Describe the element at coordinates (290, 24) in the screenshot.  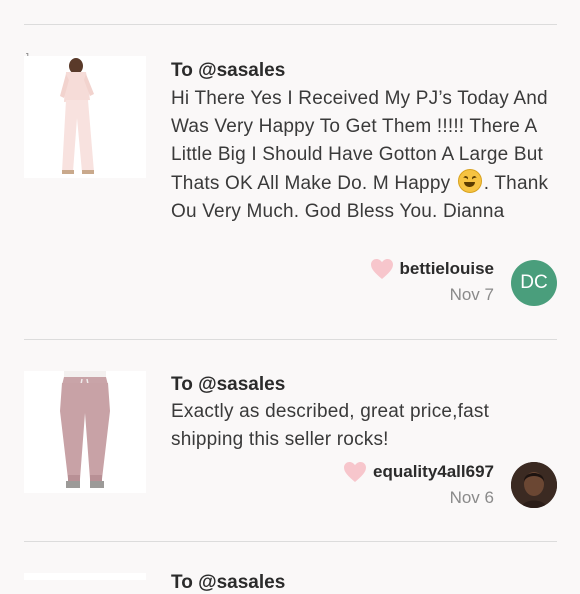
I see `divider-top` at that location.